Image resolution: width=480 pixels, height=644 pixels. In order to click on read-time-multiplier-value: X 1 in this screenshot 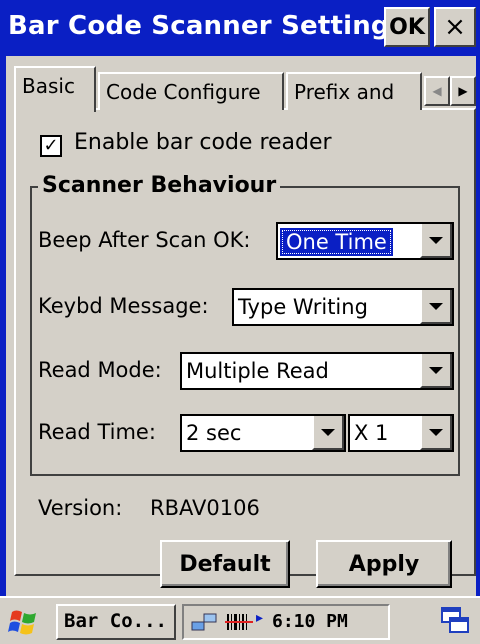, I will do `click(371, 433)`.